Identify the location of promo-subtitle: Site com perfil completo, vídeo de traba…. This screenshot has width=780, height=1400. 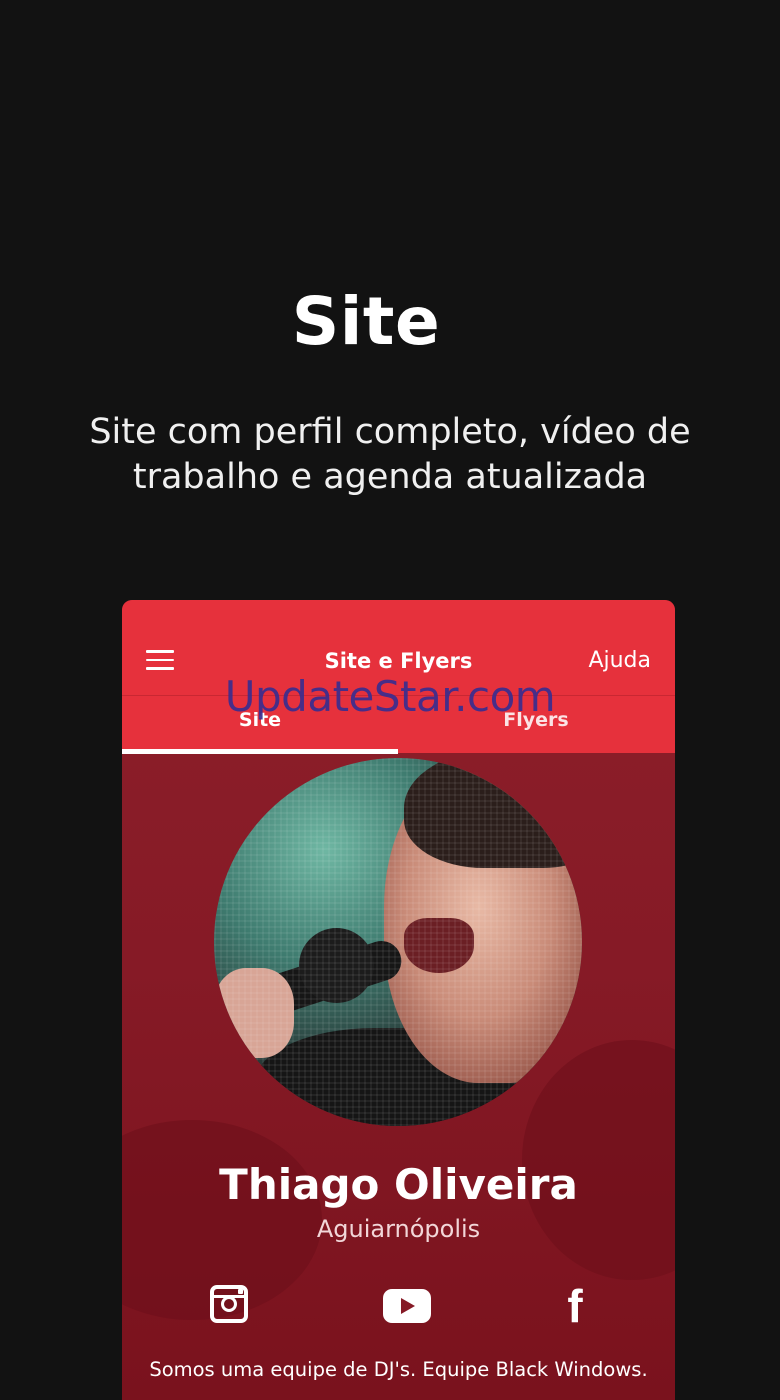
(390, 455).